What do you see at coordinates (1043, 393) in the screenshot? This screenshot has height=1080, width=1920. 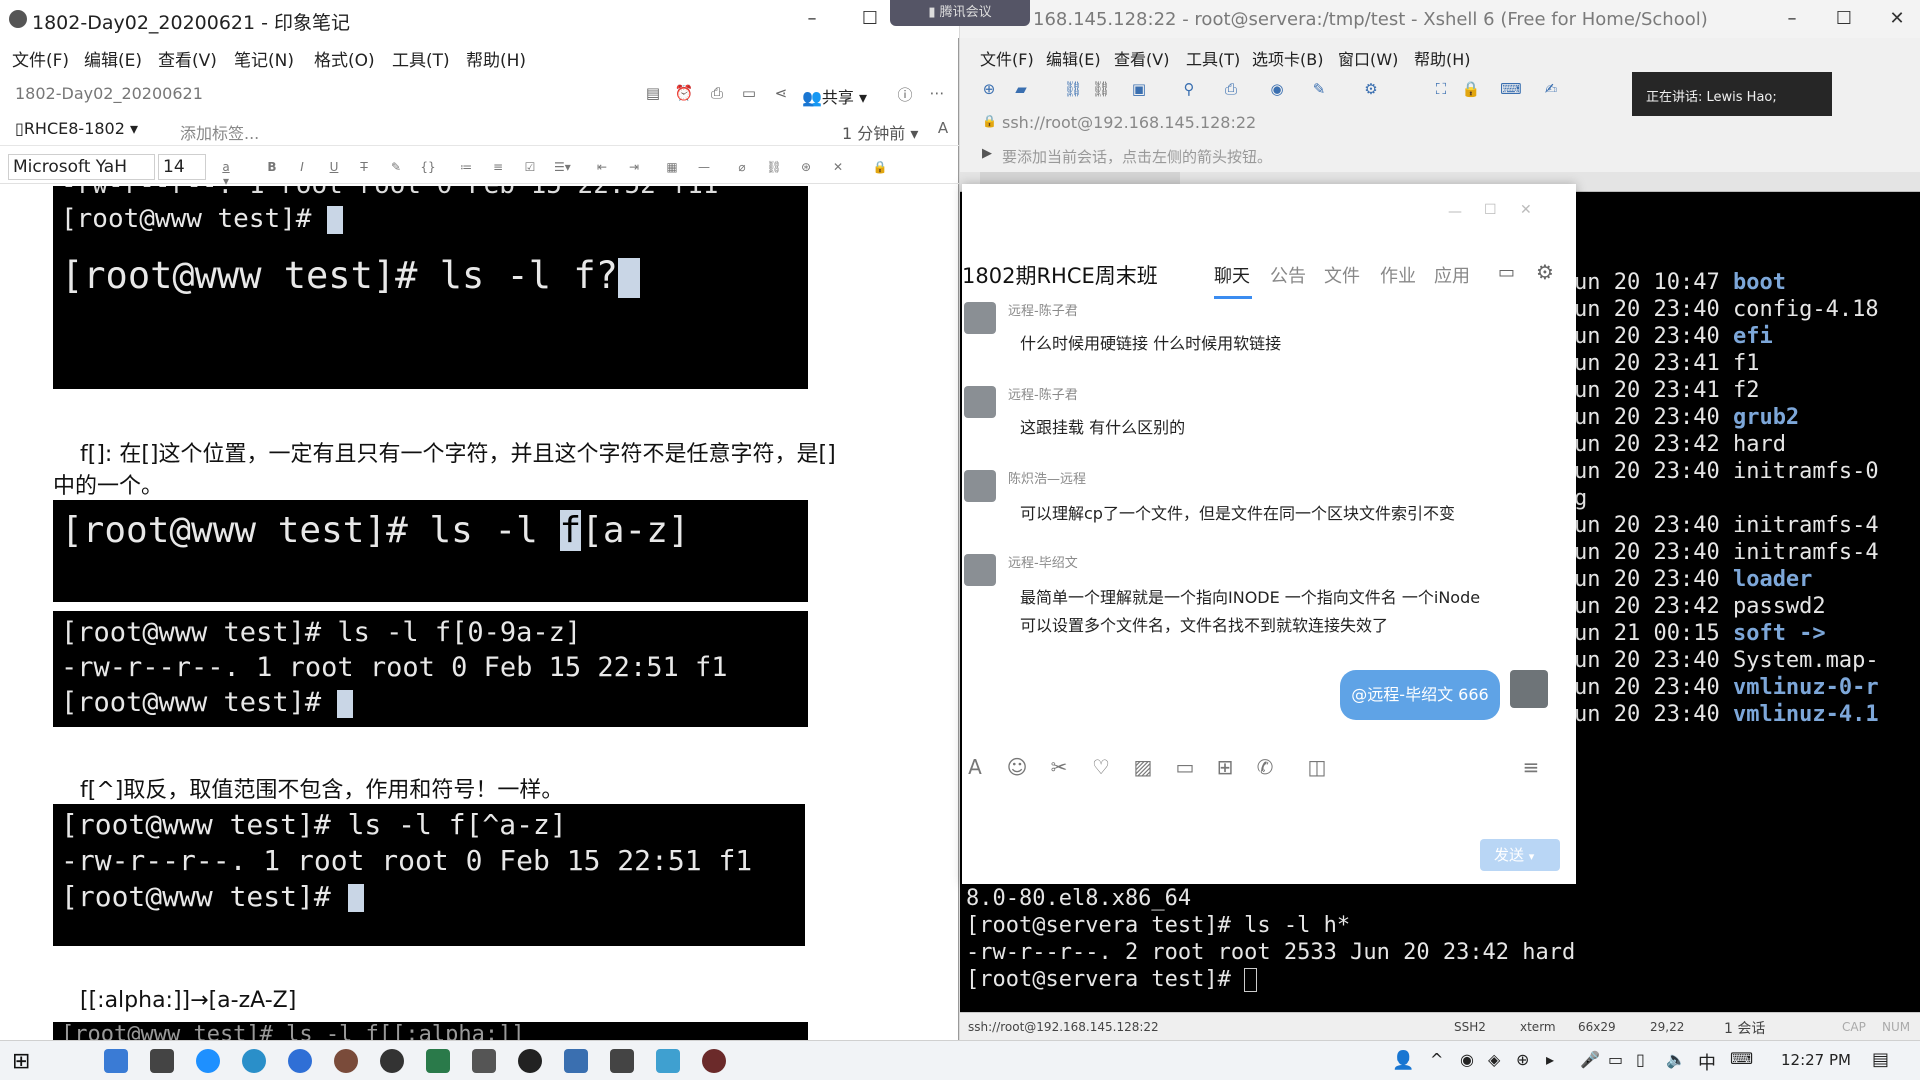 I see `sender-name: 远程-陈子君` at bounding box center [1043, 393].